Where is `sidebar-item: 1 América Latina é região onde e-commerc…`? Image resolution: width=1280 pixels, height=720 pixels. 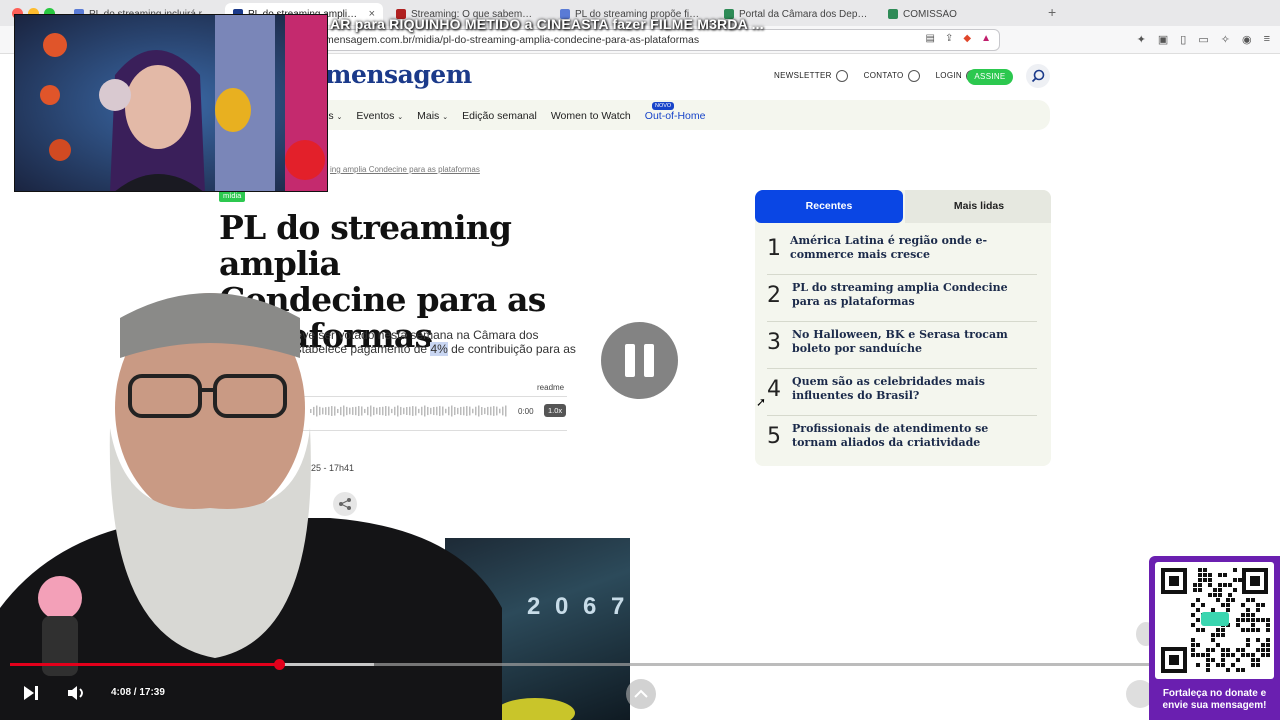
sidebar-item: 1 América Latina é região onde e-commerc… is located at coordinates (902, 251).